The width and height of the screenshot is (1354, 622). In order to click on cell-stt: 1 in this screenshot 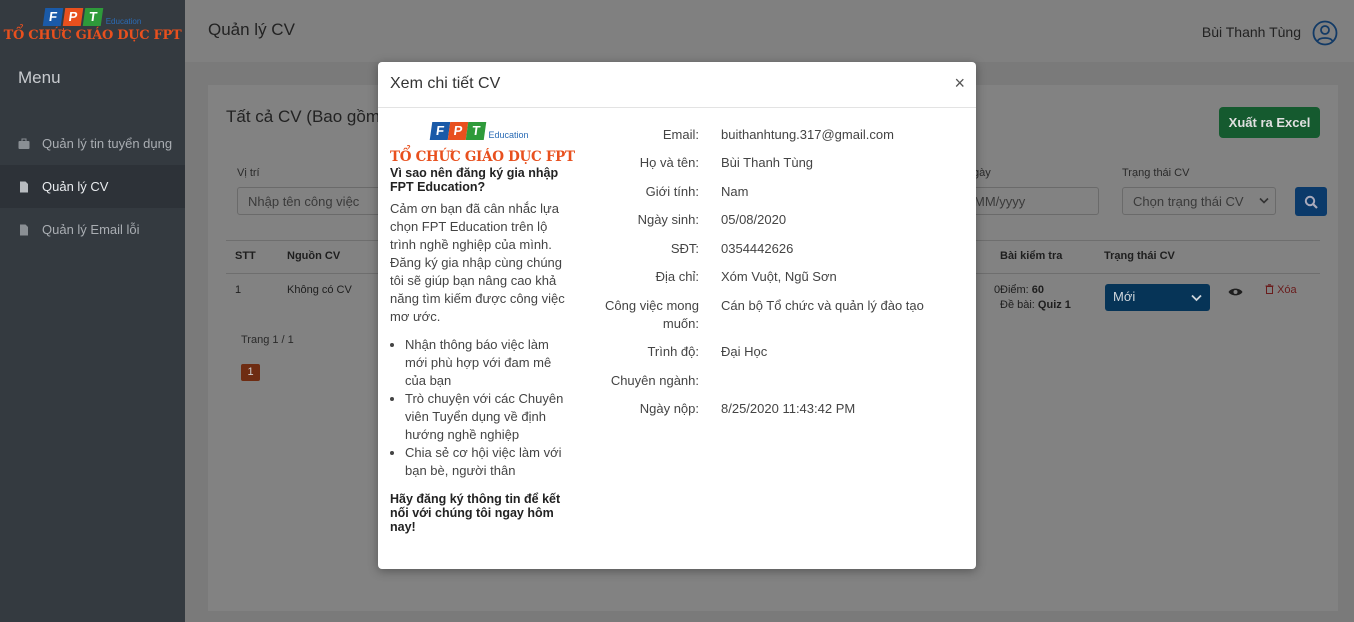, I will do `click(238, 290)`.